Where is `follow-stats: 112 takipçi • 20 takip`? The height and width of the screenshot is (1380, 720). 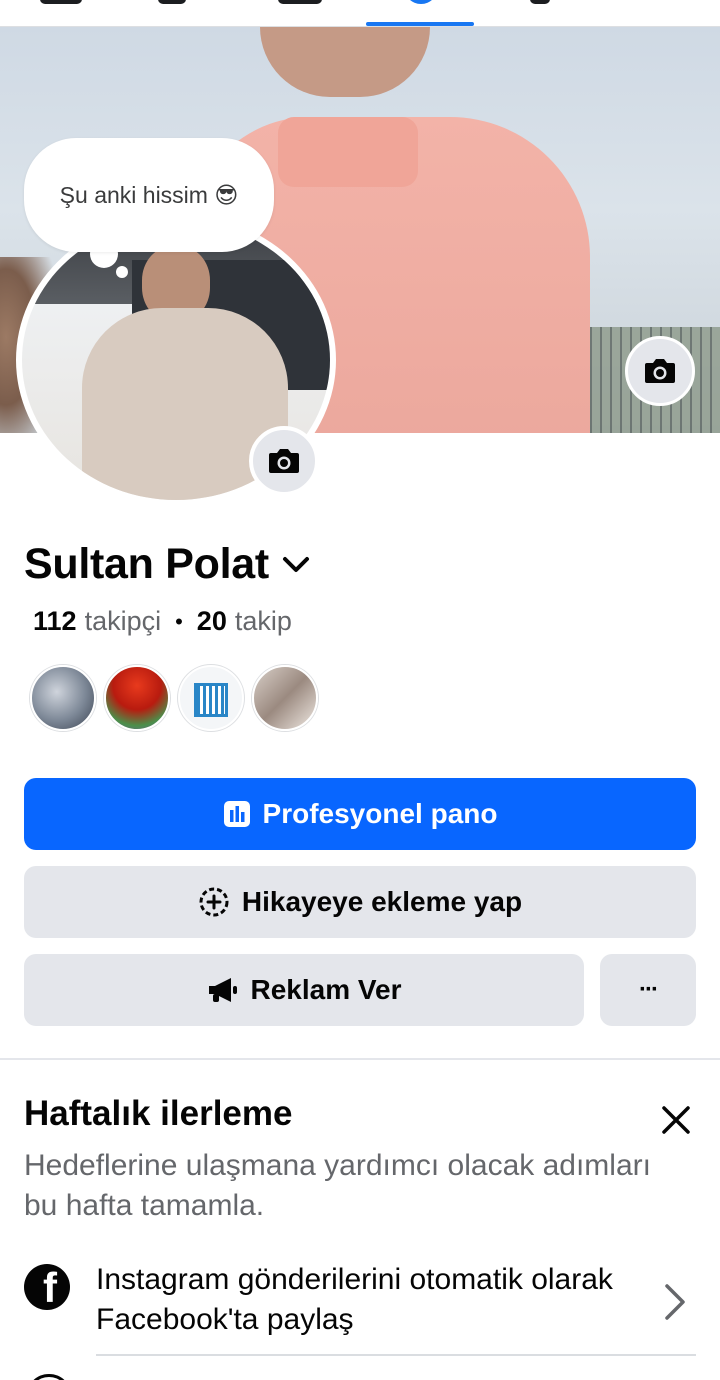 follow-stats: 112 takipçi • 20 takip is located at coordinates (162, 621).